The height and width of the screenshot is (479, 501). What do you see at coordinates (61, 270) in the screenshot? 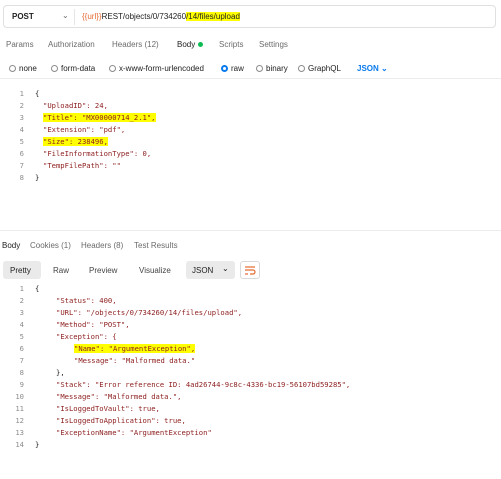
I see `view-raw-button: Raw` at bounding box center [61, 270].